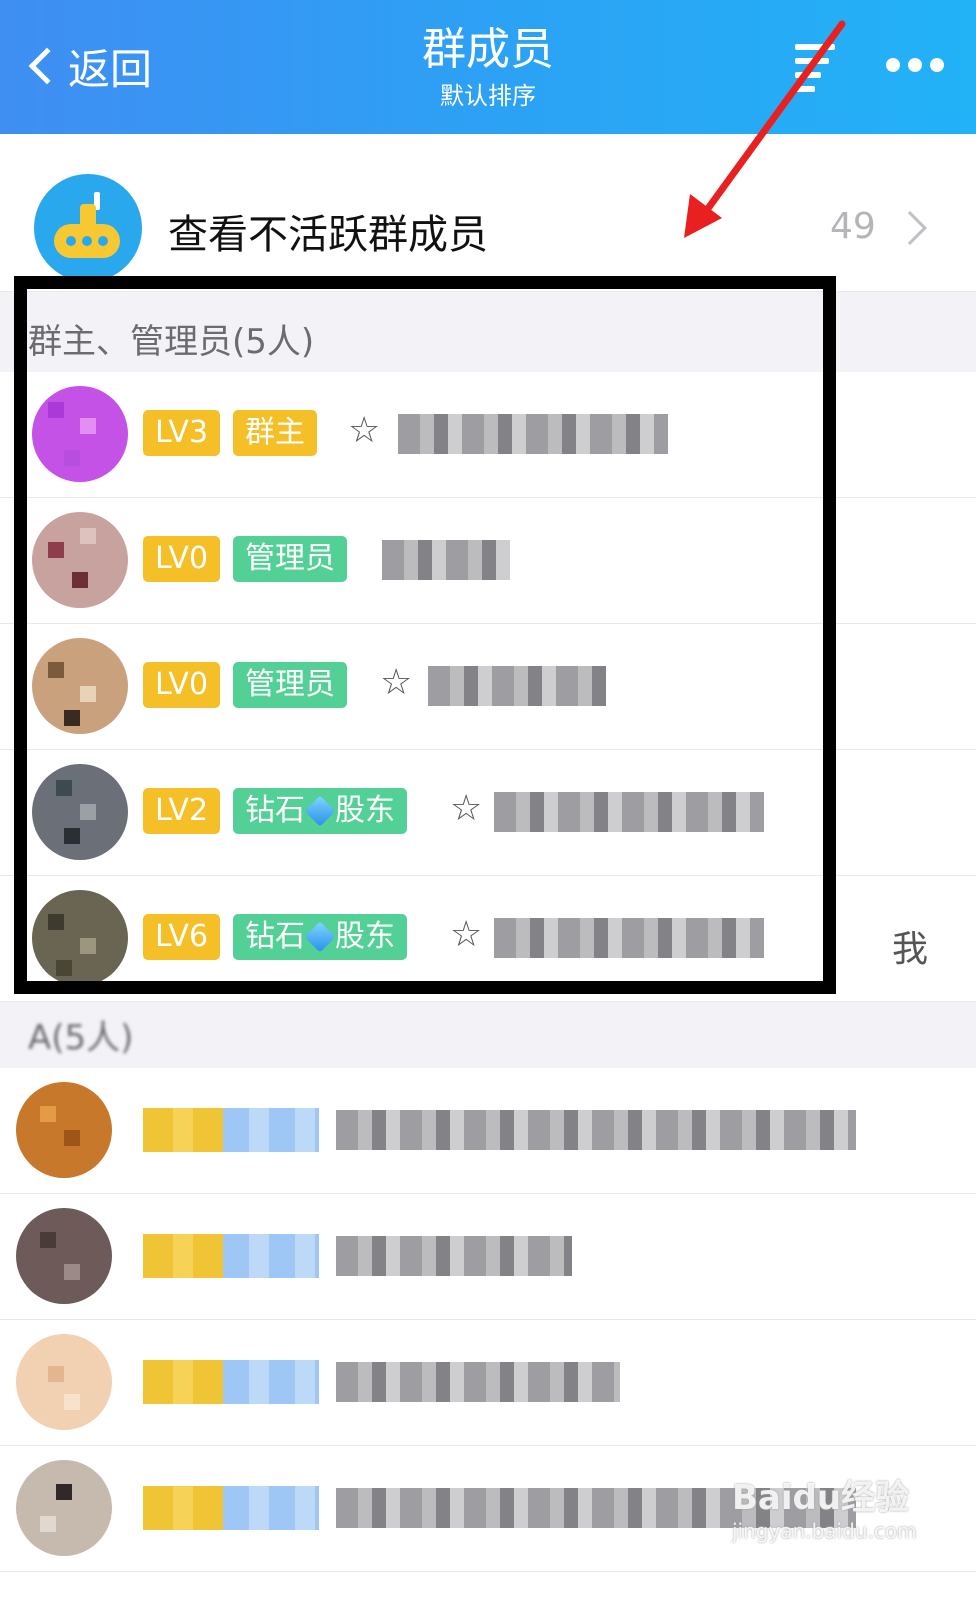  I want to click on role-badge: 群主, so click(275, 433).